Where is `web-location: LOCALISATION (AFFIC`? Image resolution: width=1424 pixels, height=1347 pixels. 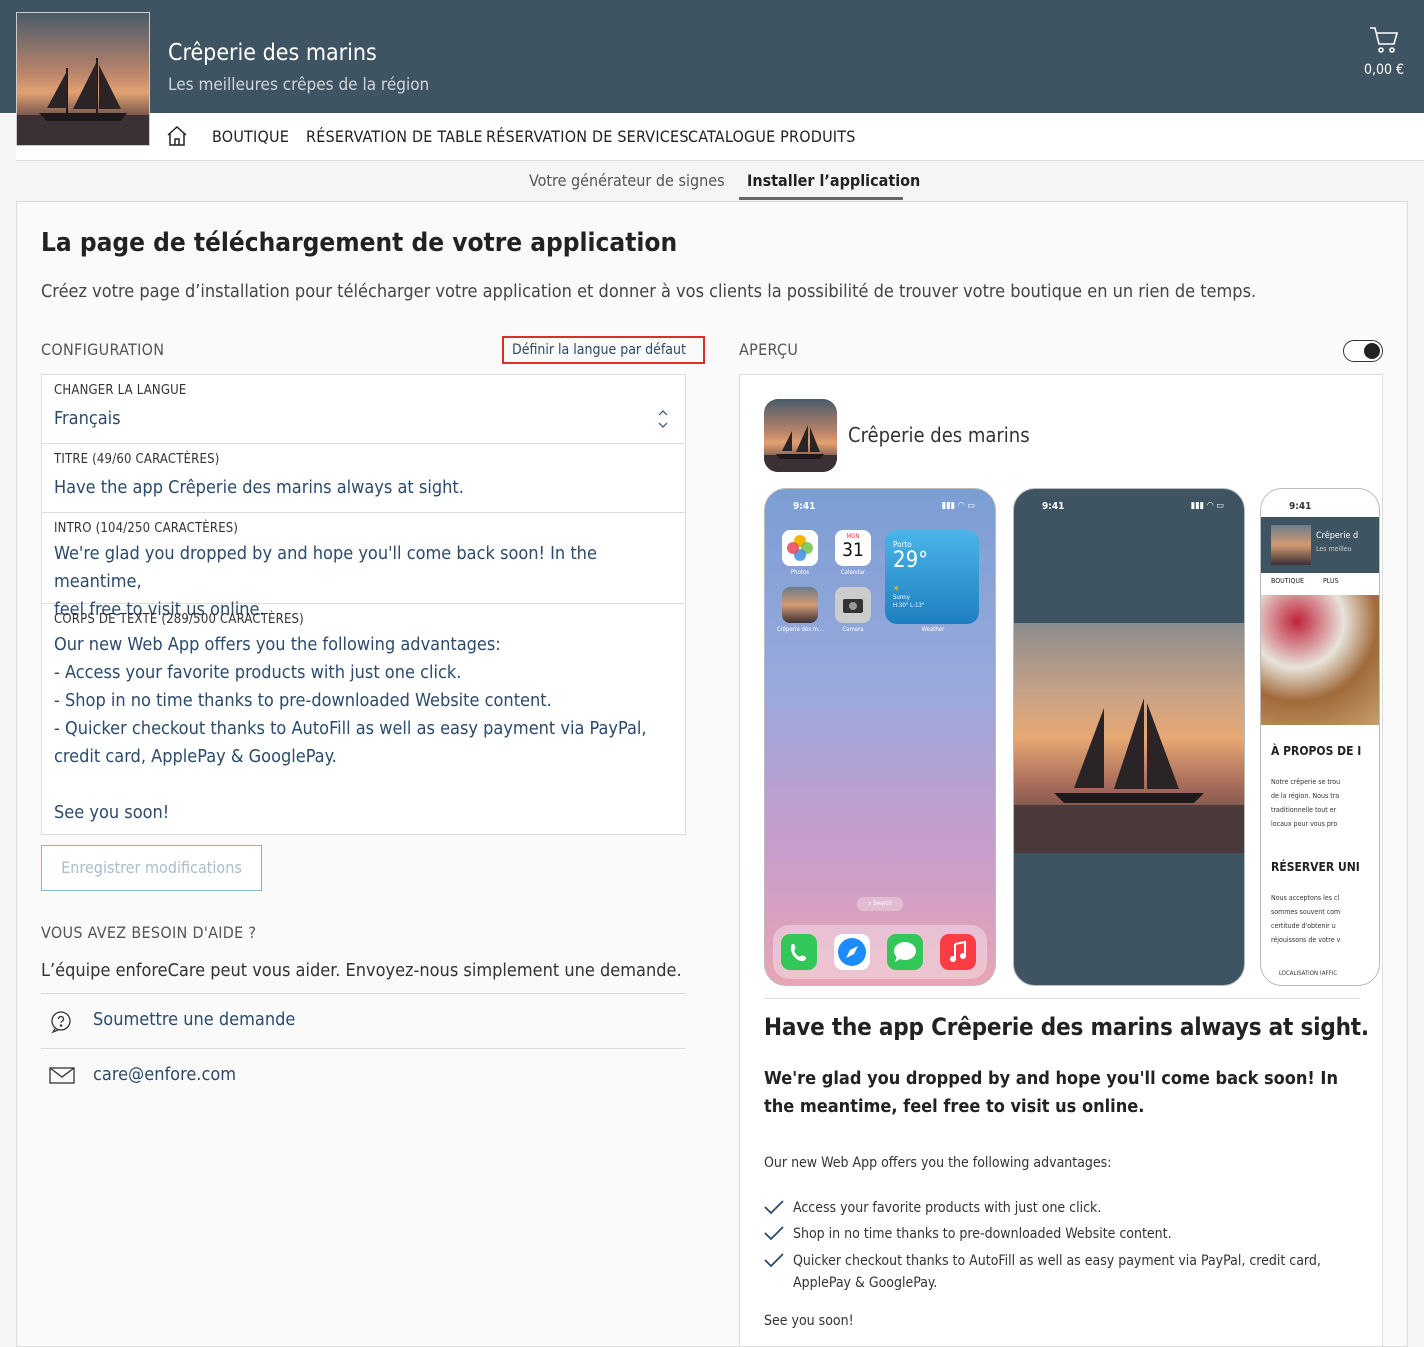 web-location: LOCALISATION (AFFIC is located at coordinates (1308, 973).